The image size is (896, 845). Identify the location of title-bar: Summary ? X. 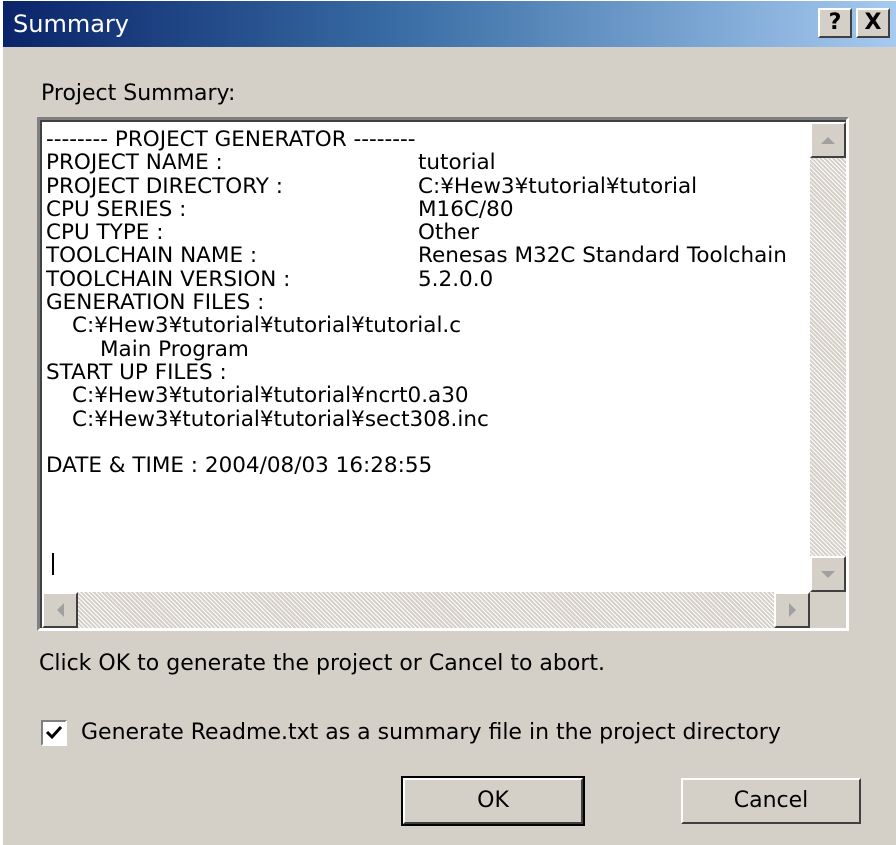
(449, 24).